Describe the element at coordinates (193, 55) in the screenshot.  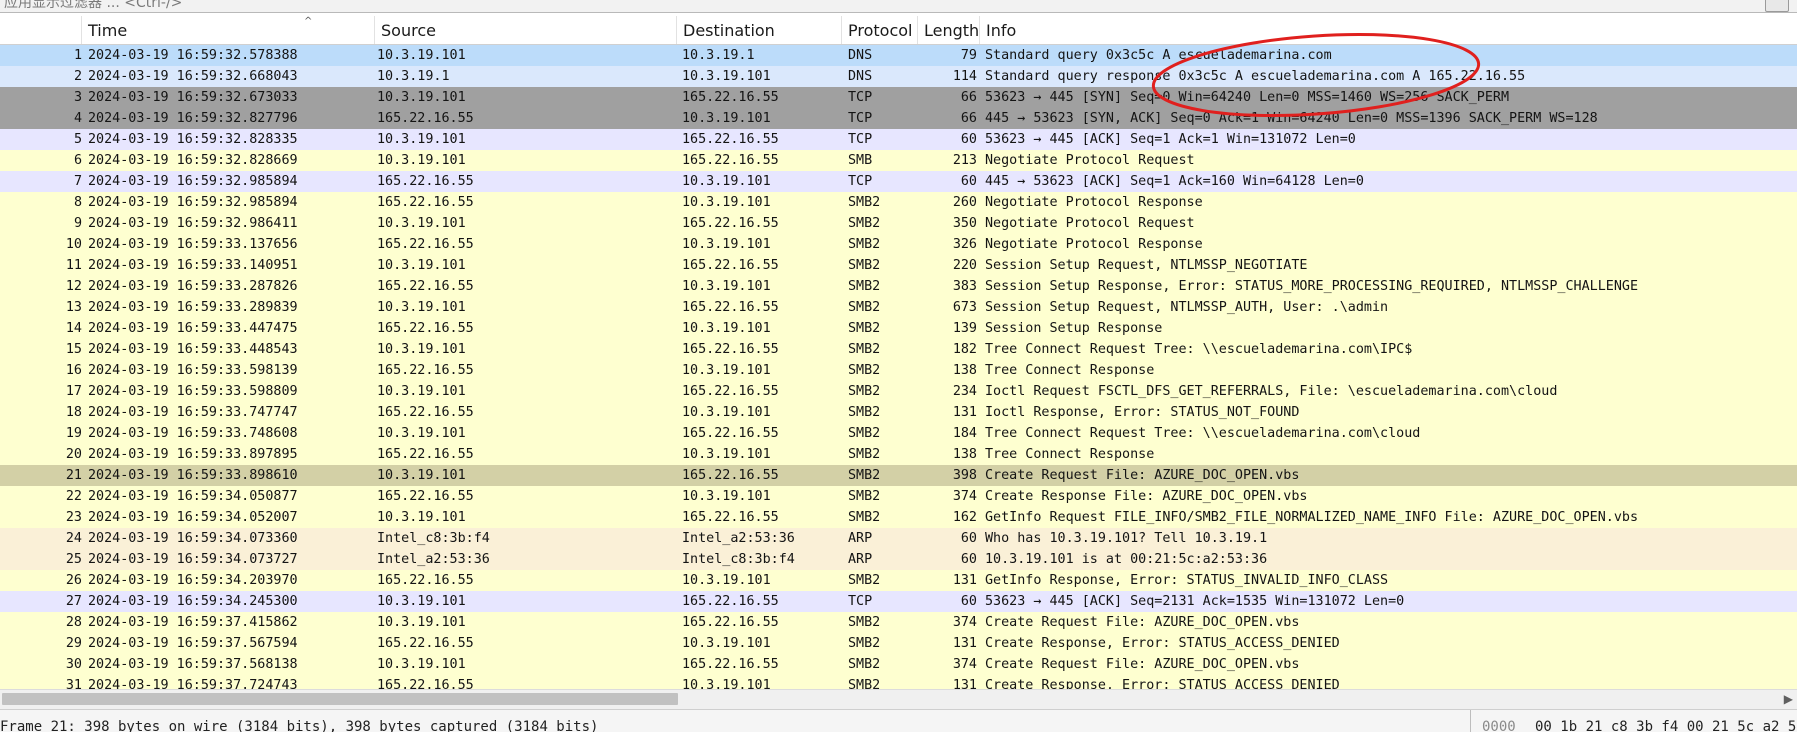
I see `packet-time: 2024-03-19 16:59:32.578388` at that location.